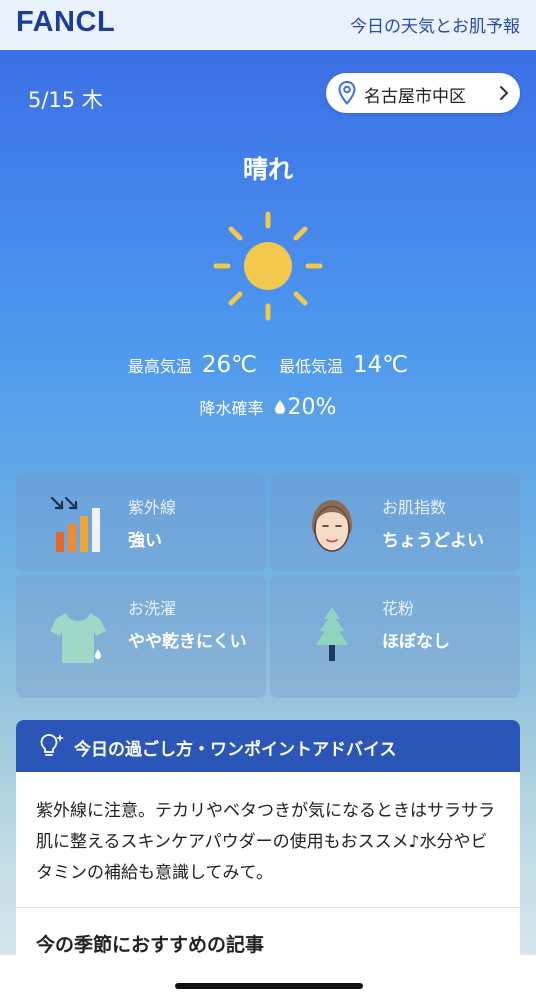 Image resolution: width=536 pixels, height=1000 pixels. Describe the element at coordinates (78, 638) in the screenshot. I see `tshirt-icon` at that location.